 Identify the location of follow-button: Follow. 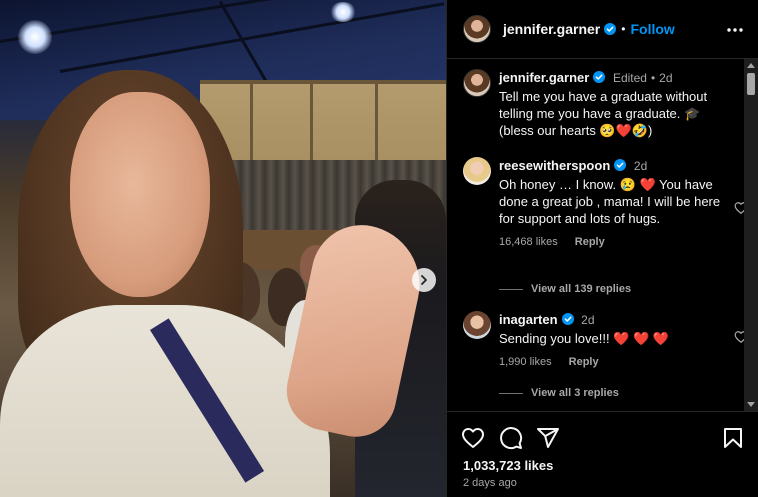
(652, 29).